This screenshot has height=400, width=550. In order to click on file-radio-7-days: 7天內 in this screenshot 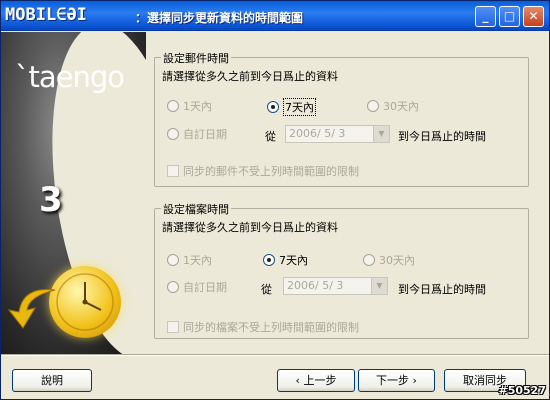, I will do `click(285, 260)`.